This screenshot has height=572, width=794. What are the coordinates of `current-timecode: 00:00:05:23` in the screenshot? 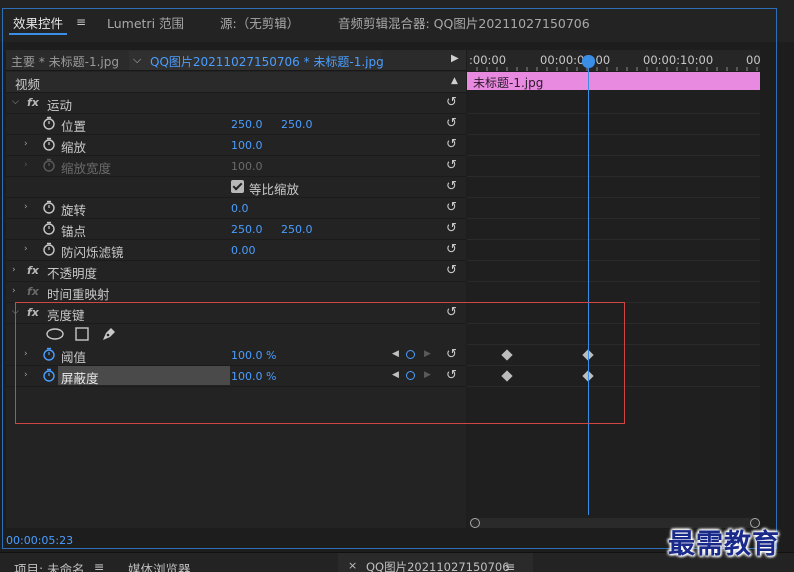 It's located at (39, 540).